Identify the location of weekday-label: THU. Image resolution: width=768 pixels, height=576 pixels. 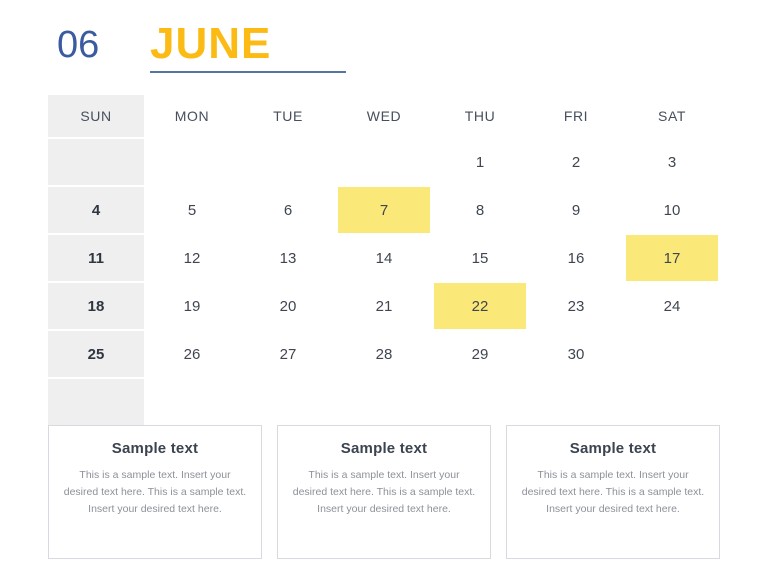
(480, 116).